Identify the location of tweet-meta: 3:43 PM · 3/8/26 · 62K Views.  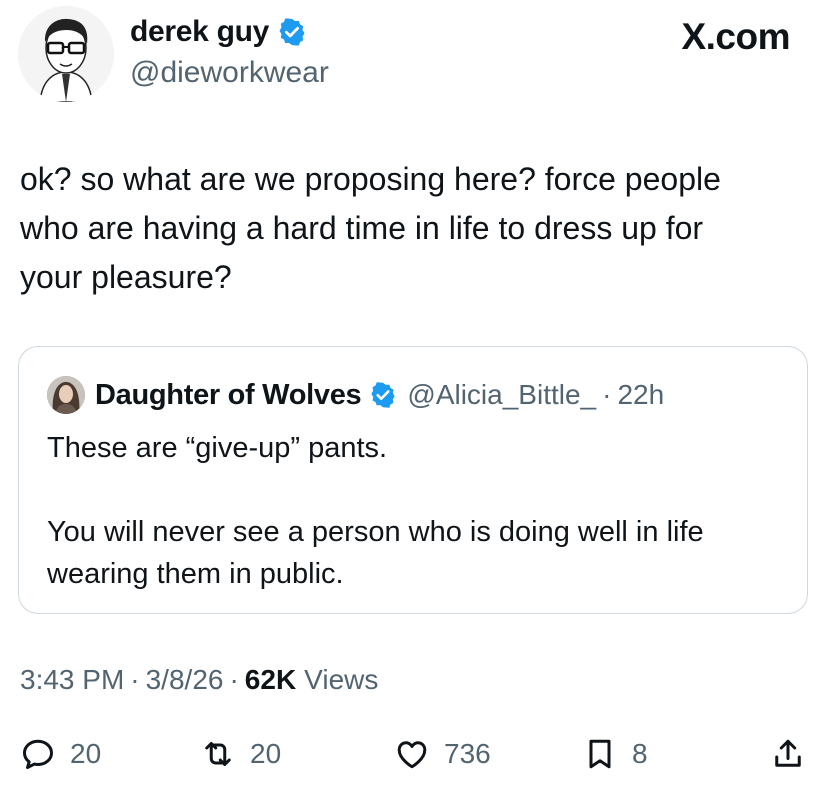
(199, 680).